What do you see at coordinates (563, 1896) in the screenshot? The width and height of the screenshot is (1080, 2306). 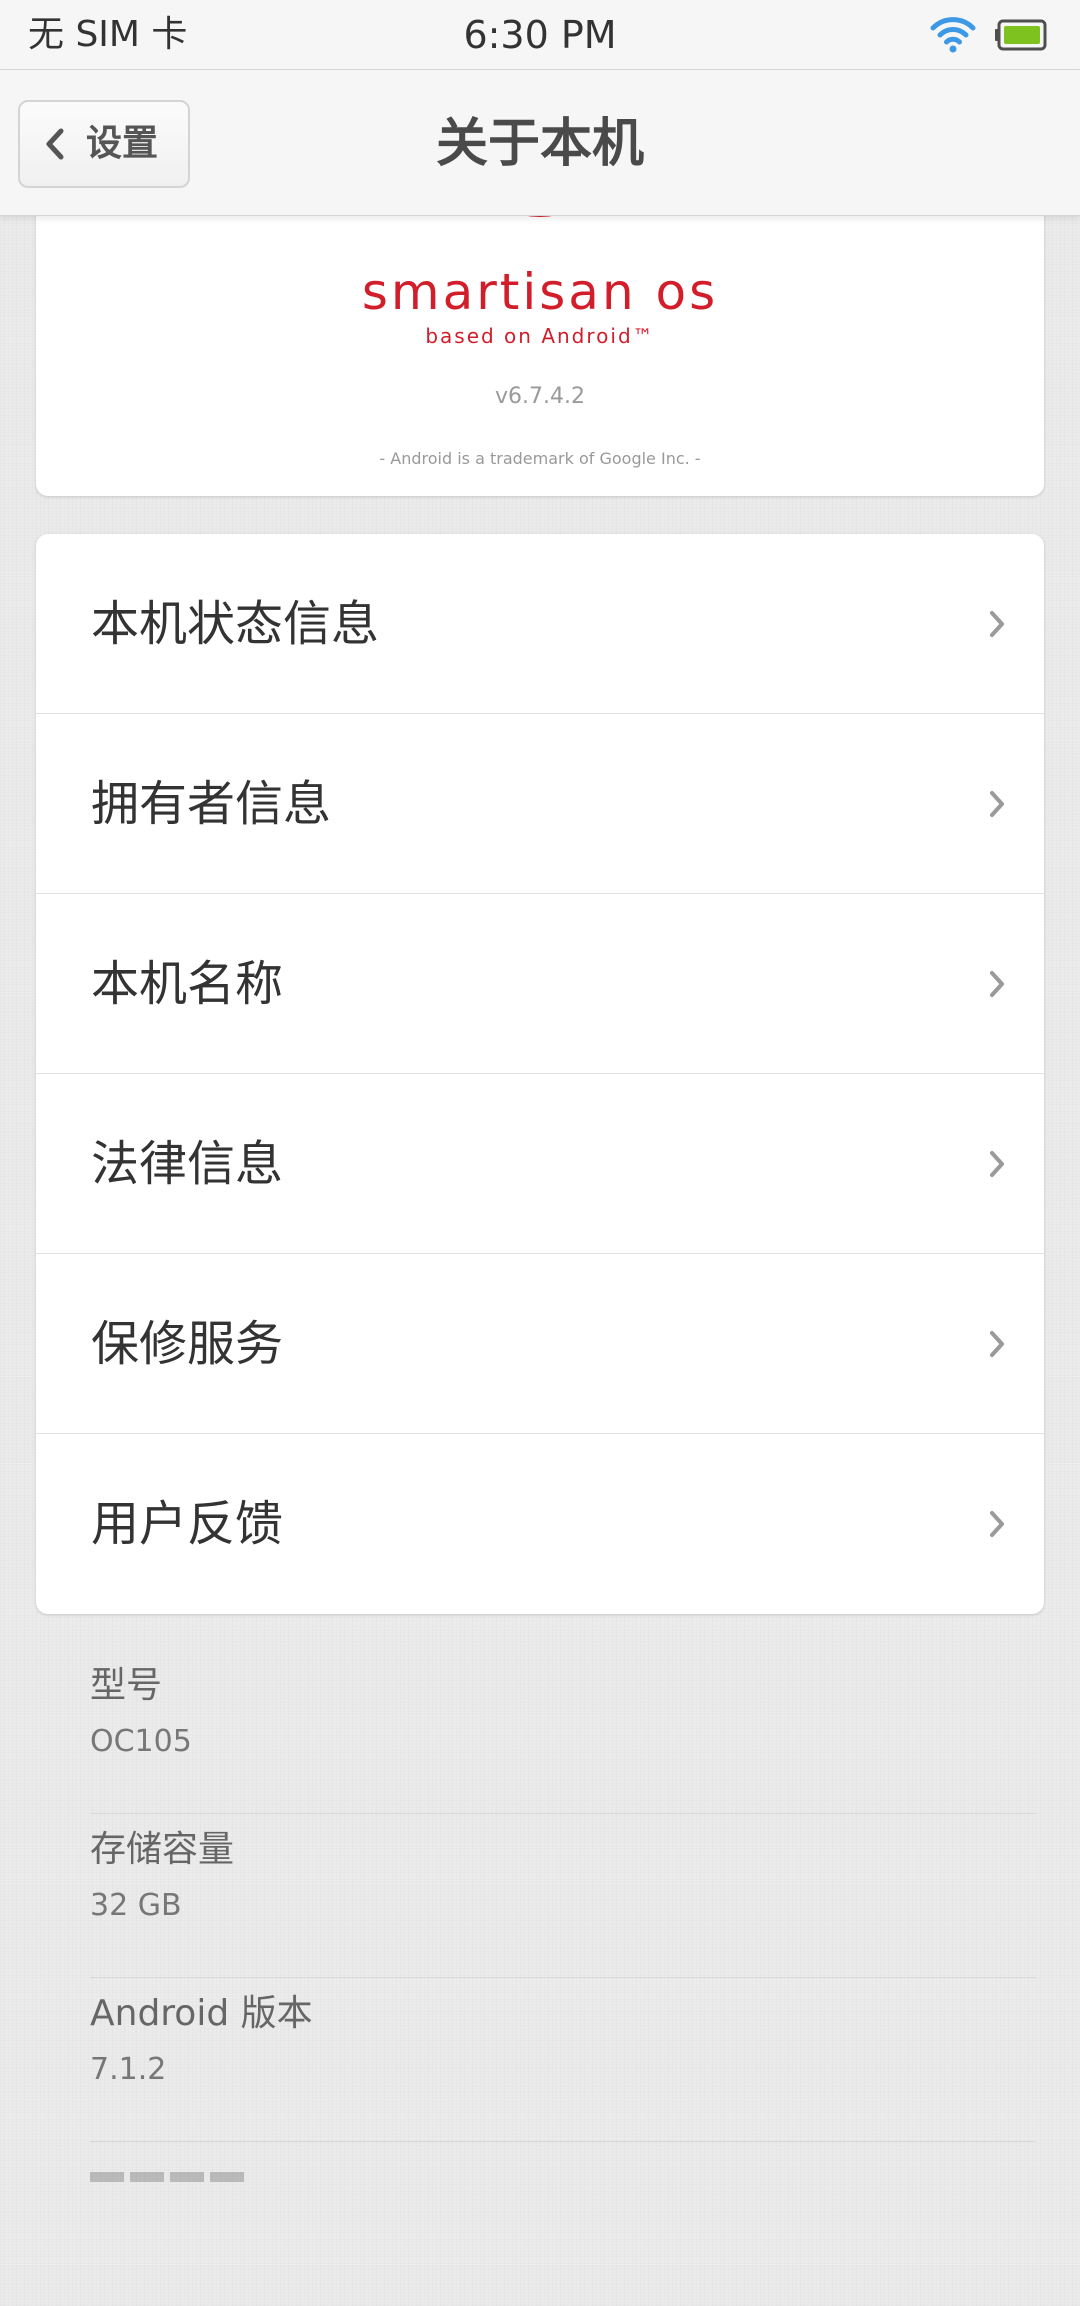 I see `info-item-storage: 存储容量 32 GB` at bounding box center [563, 1896].